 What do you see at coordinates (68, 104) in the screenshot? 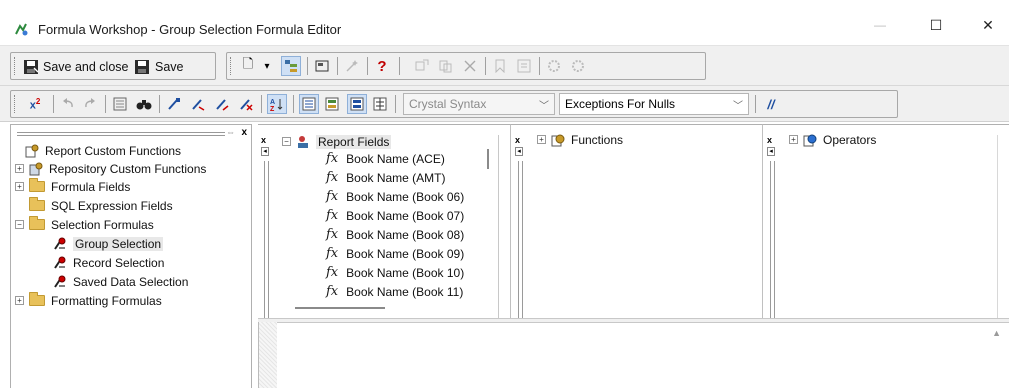
I see `undo-button` at bounding box center [68, 104].